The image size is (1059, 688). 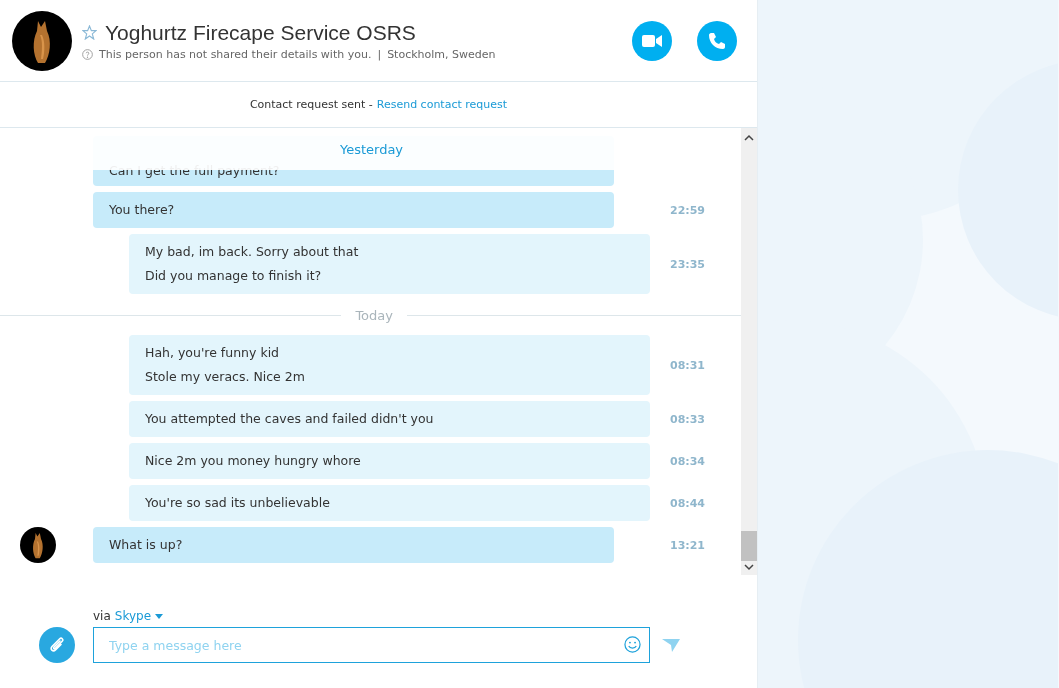 What do you see at coordinates (389, 461) in the screenshot?
I see `message-bubble: Nice 2m you money hungry whore` at bounding box center [389, 461].